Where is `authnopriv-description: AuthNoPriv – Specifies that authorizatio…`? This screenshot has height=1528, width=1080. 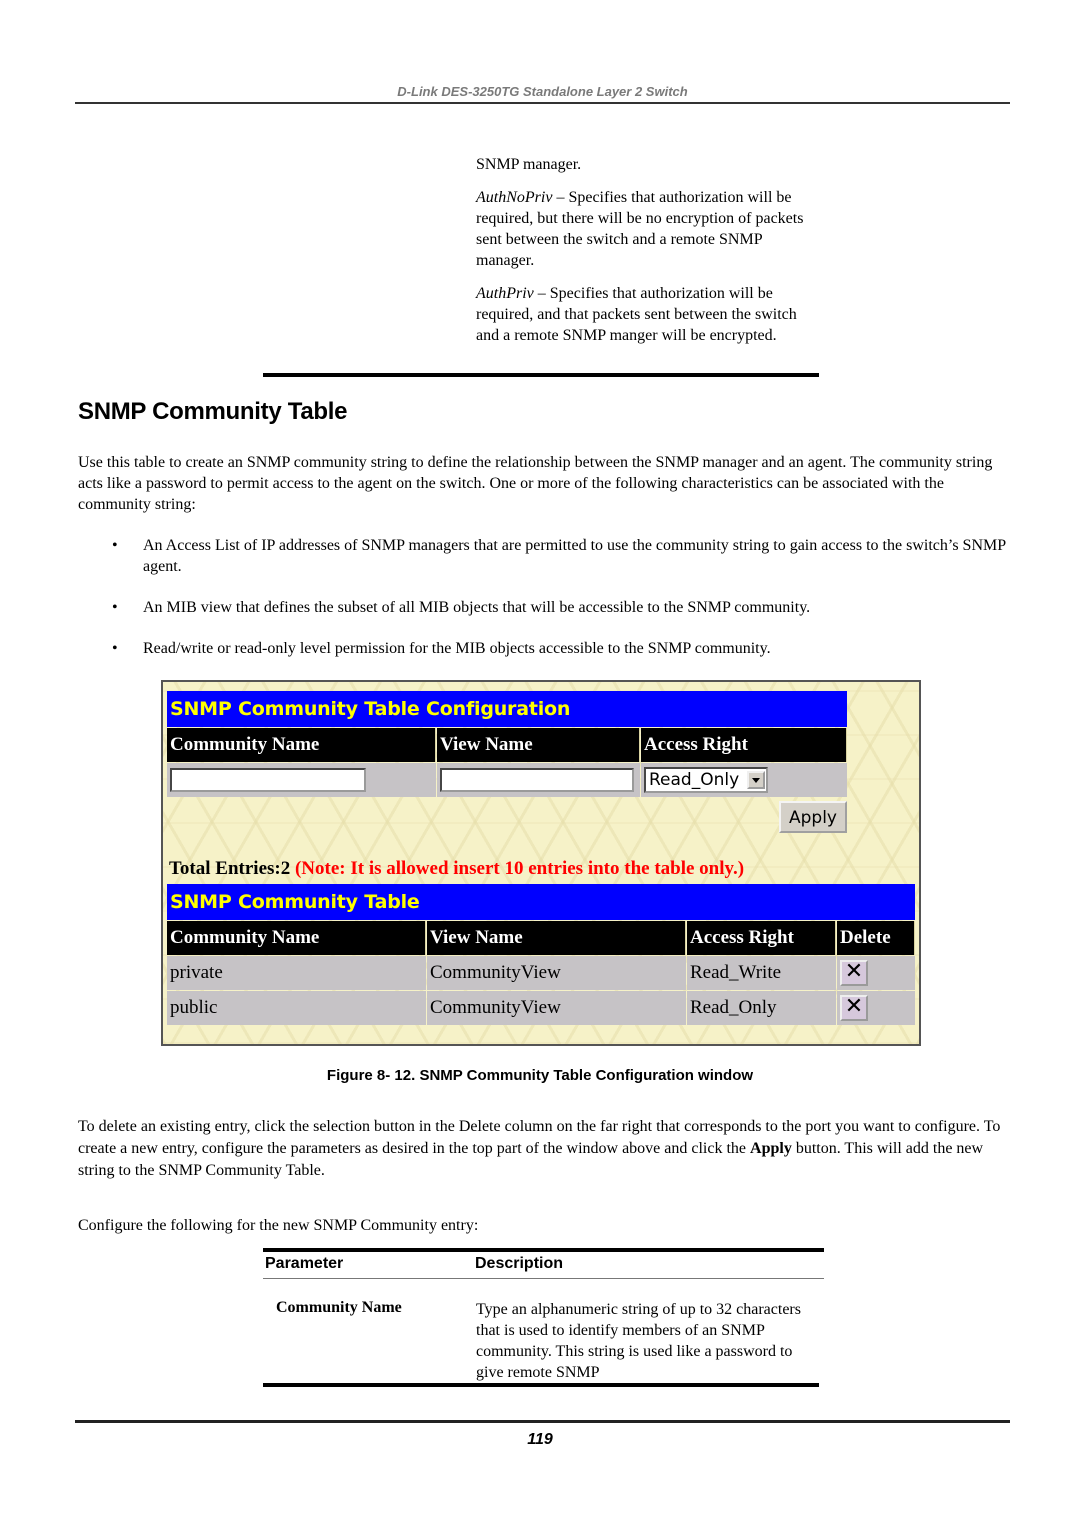
authnopriv-description: AuthNoPriv – Specifies that authorizatio… is located at coordinates (646, 229).